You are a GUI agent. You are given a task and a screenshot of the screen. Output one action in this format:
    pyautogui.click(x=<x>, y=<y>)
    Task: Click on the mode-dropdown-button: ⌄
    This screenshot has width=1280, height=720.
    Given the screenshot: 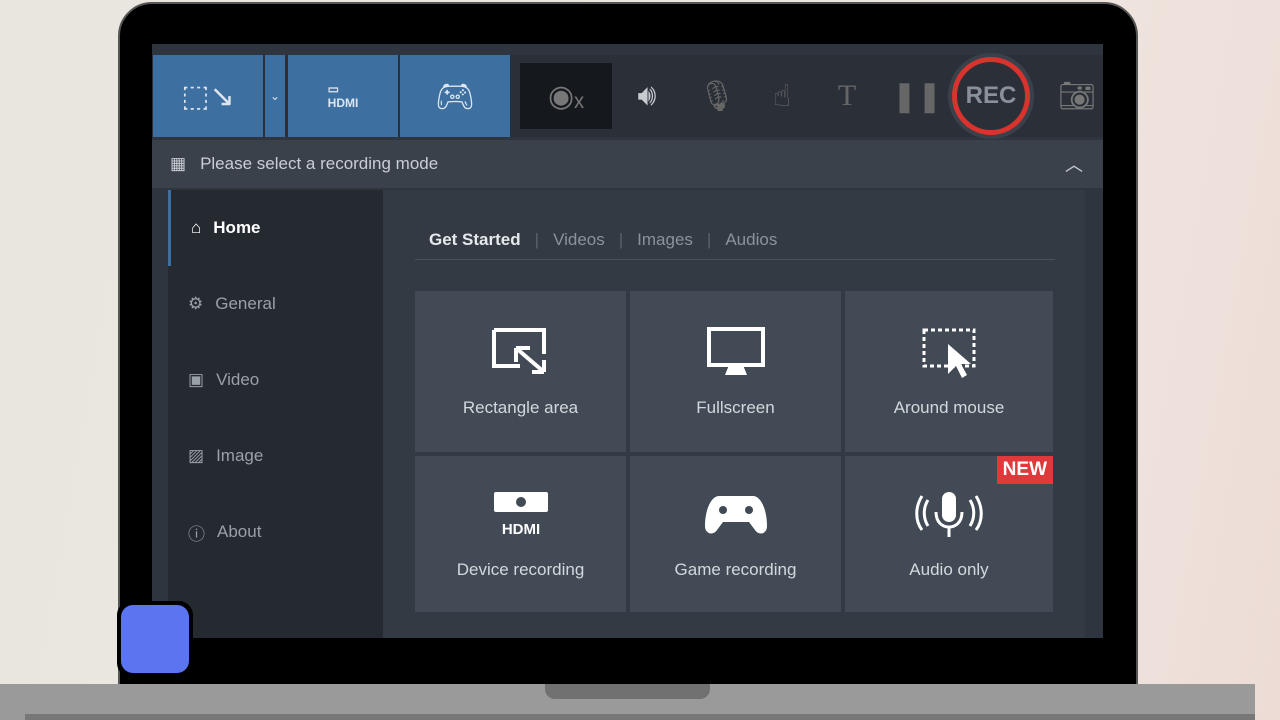 What is the action you would take?
    pyautogui.click(x=275, y=96)
    